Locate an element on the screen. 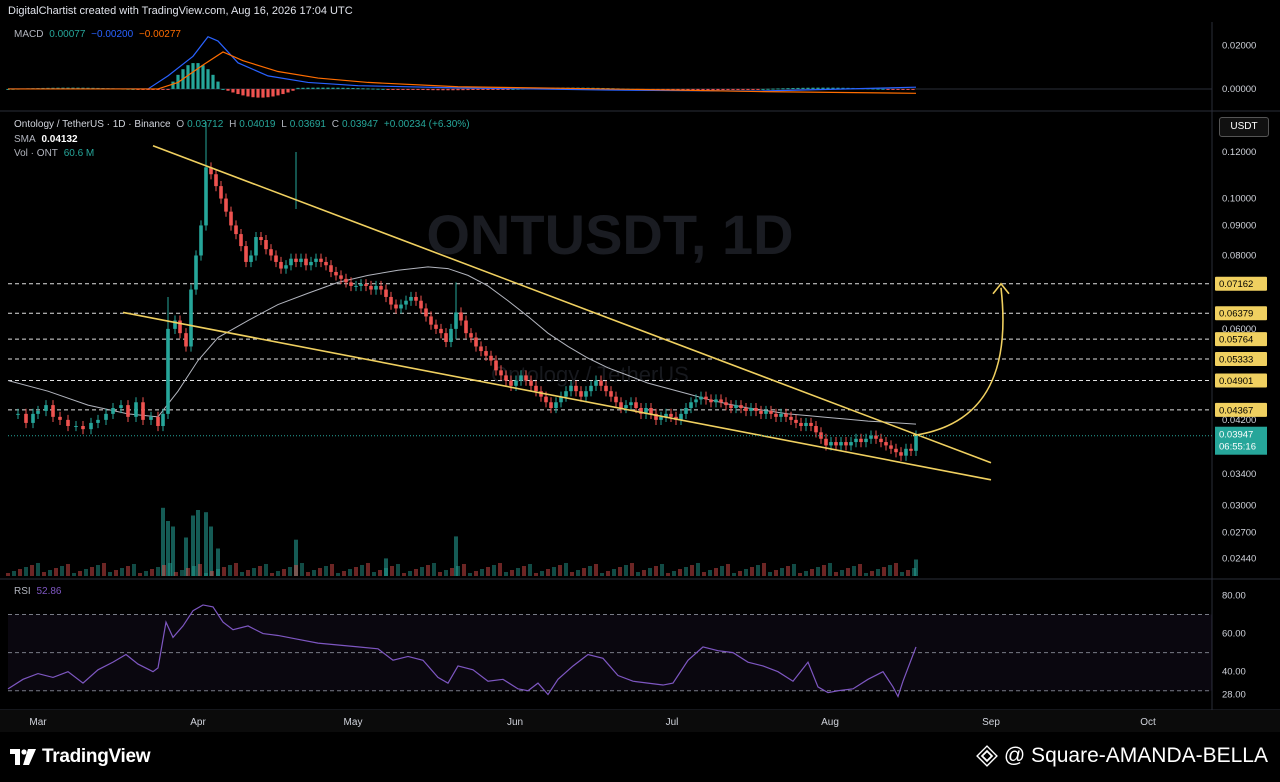 Image resolution: width=1280 pixels, height=782 pixels. time-axis-tick: Aug is located at coordinates (830, 722).